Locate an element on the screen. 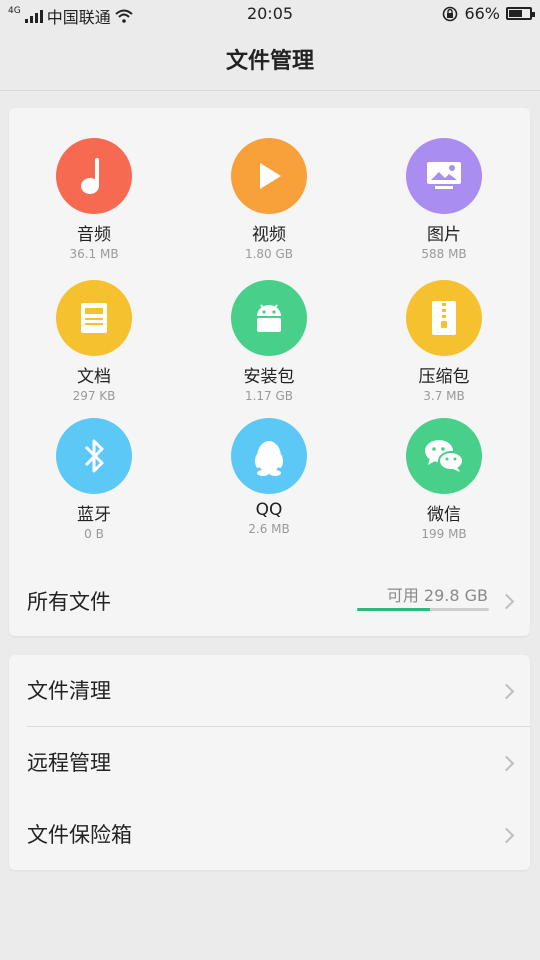  category-audio: 音频 36.1 MB is located at coordinates (94, 199).